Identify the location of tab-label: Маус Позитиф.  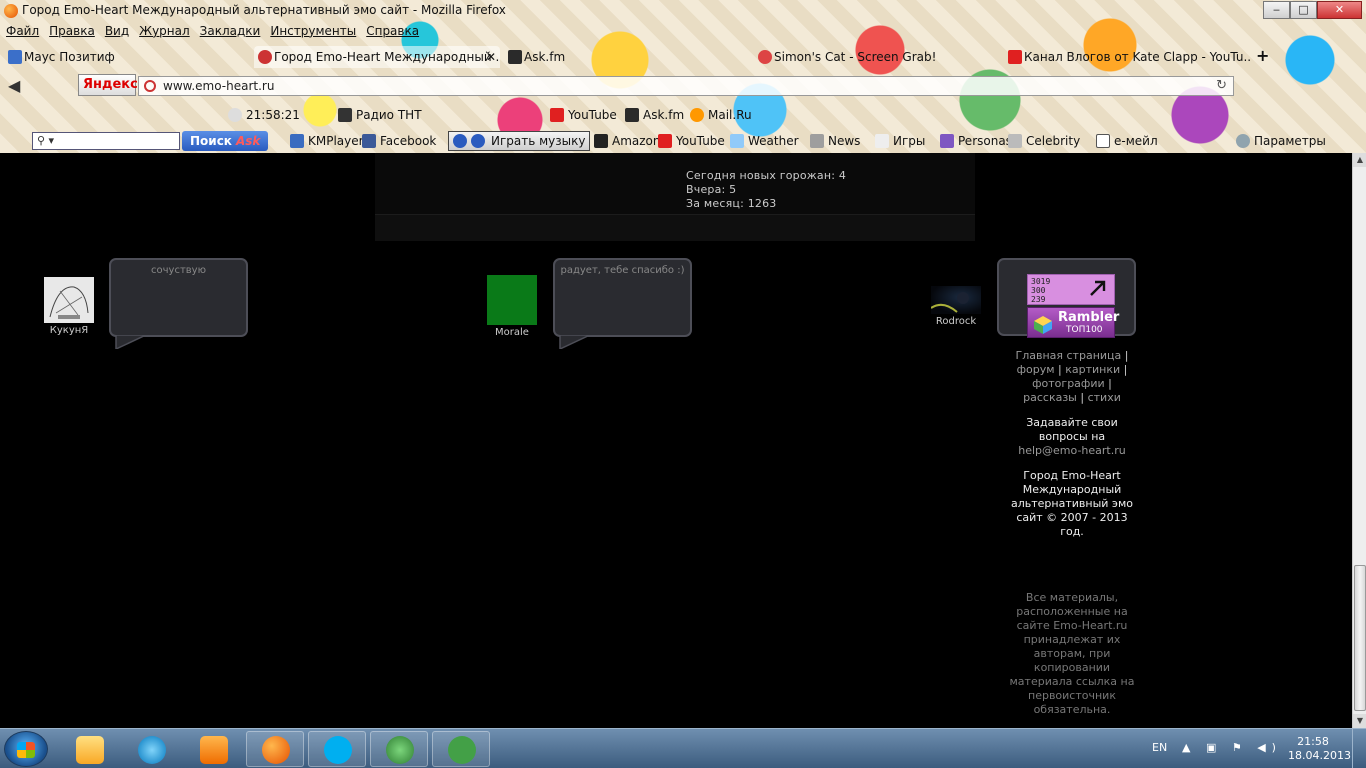
(69, 57).